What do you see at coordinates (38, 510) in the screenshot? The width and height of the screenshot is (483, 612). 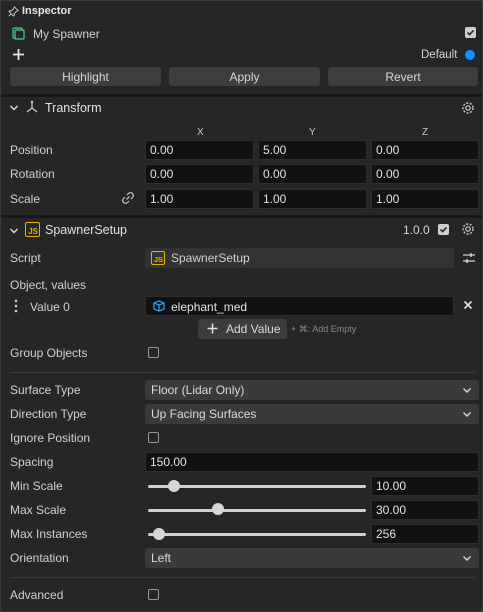 I see `max-scale-label: Max Scale` at bounding box center [38, 510].